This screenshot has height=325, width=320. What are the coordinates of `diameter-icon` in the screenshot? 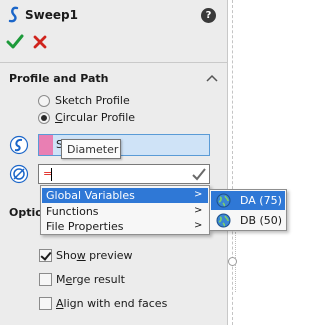 It's located at (19, 174).